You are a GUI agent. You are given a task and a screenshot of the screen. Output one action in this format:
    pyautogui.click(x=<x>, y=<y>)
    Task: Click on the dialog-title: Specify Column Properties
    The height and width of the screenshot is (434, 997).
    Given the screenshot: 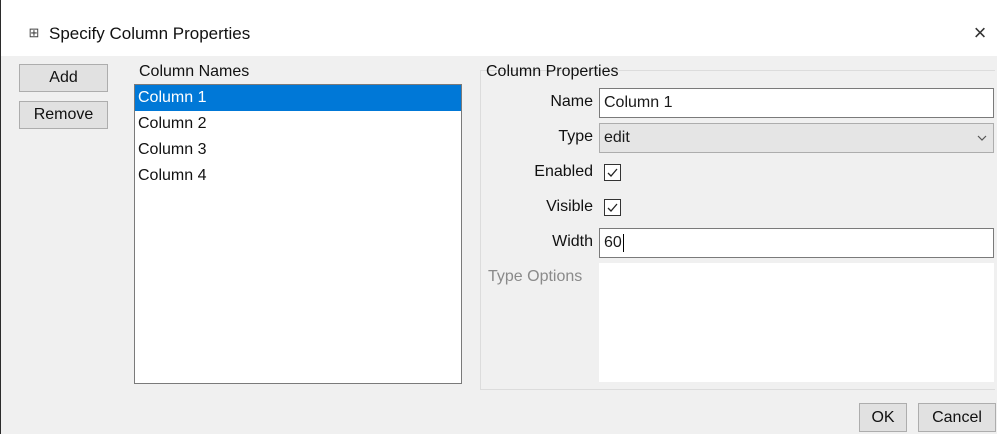 What is the action you would take?
    pyautogui.click(x=150, y=33)
    